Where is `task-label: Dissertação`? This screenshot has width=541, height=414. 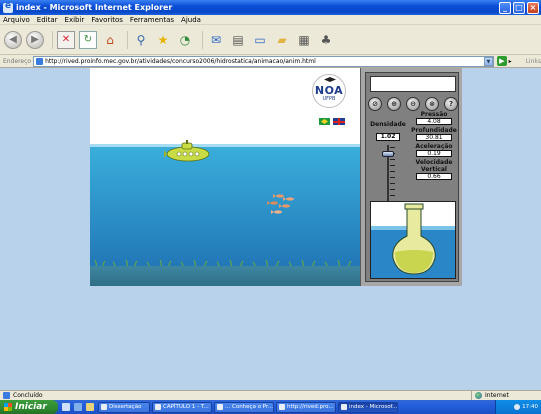 task-label: Dissertação is located at coordinates (125, 407).